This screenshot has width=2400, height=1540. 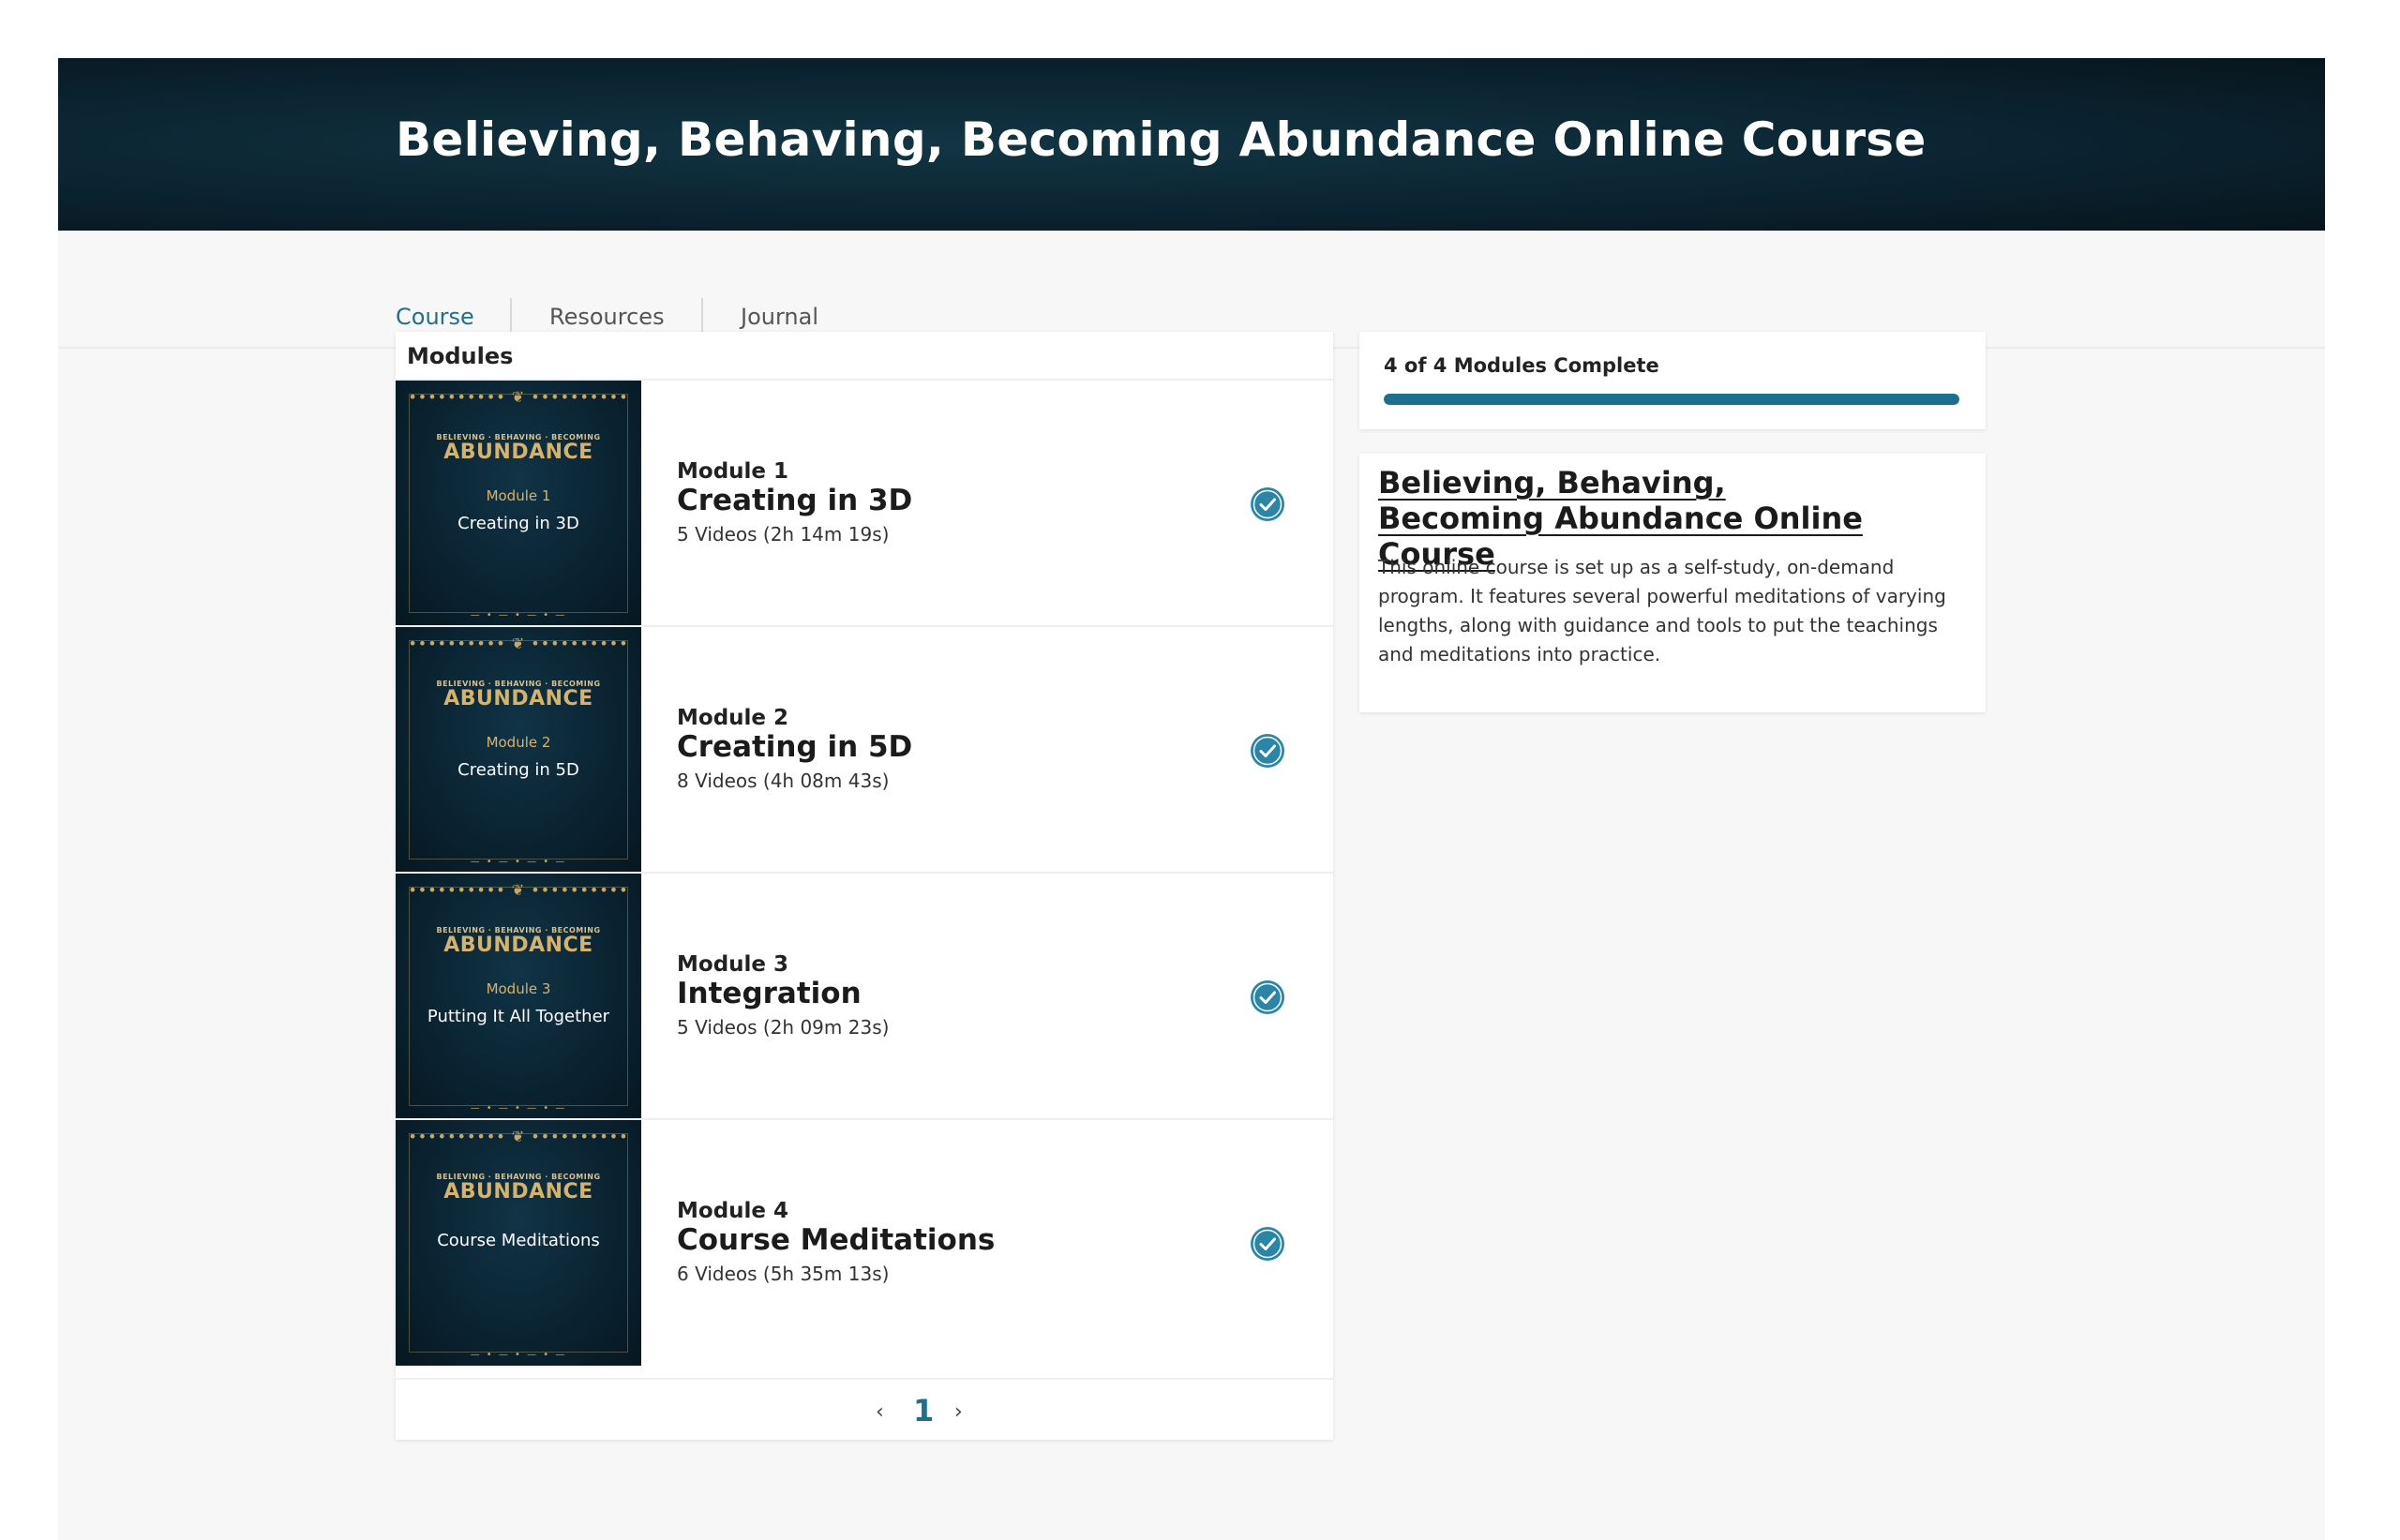 What do you see at coordinates (783, 534) in the screenshot?
I see `module-meta: 5 Videos (2h 14m 19s)` at bounding box center [783, 534].